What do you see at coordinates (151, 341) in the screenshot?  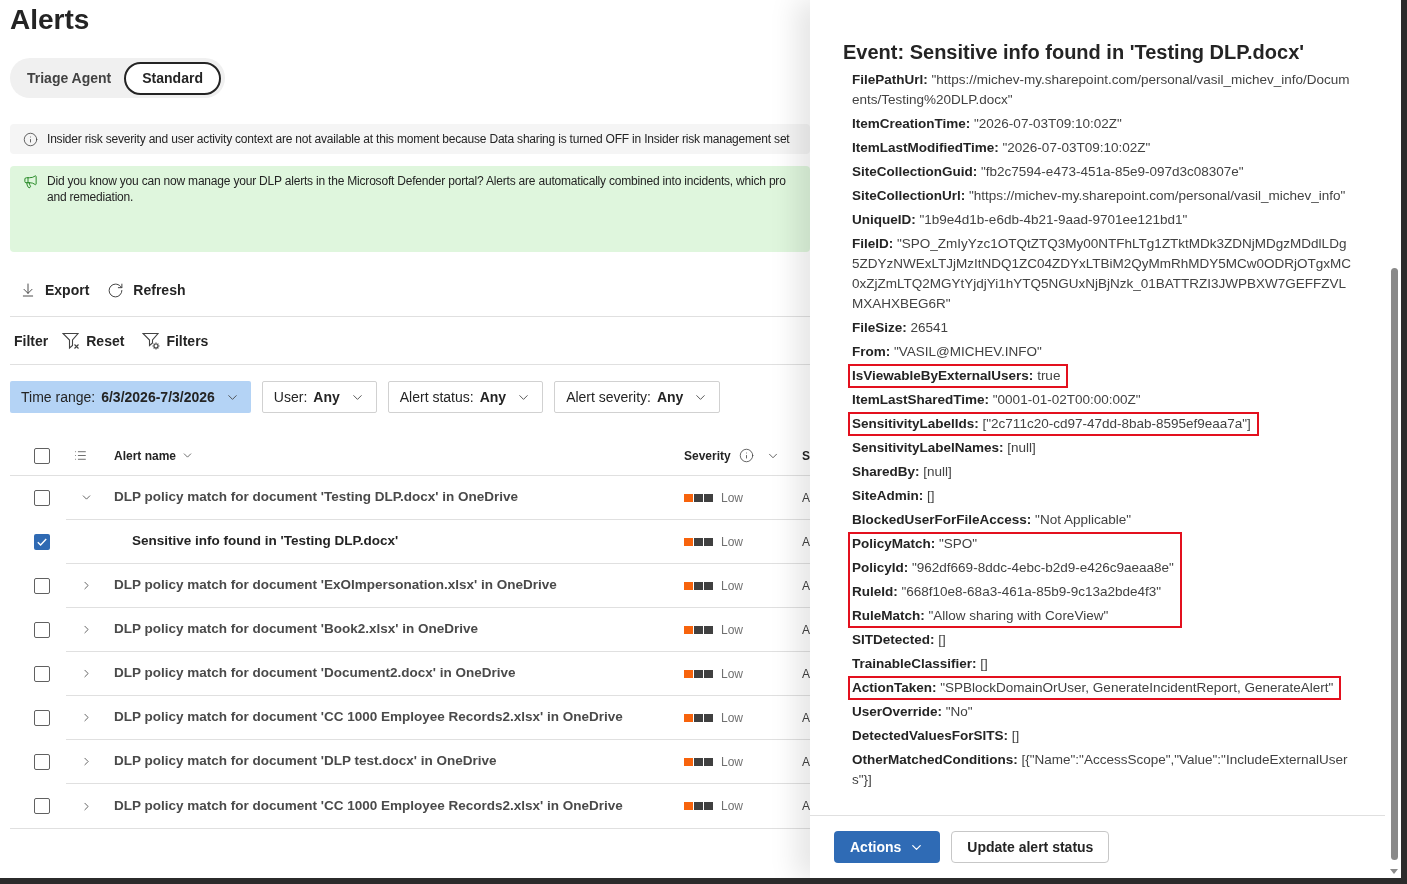 I see `filter-settings-icon` at bounding box center [151, 341].